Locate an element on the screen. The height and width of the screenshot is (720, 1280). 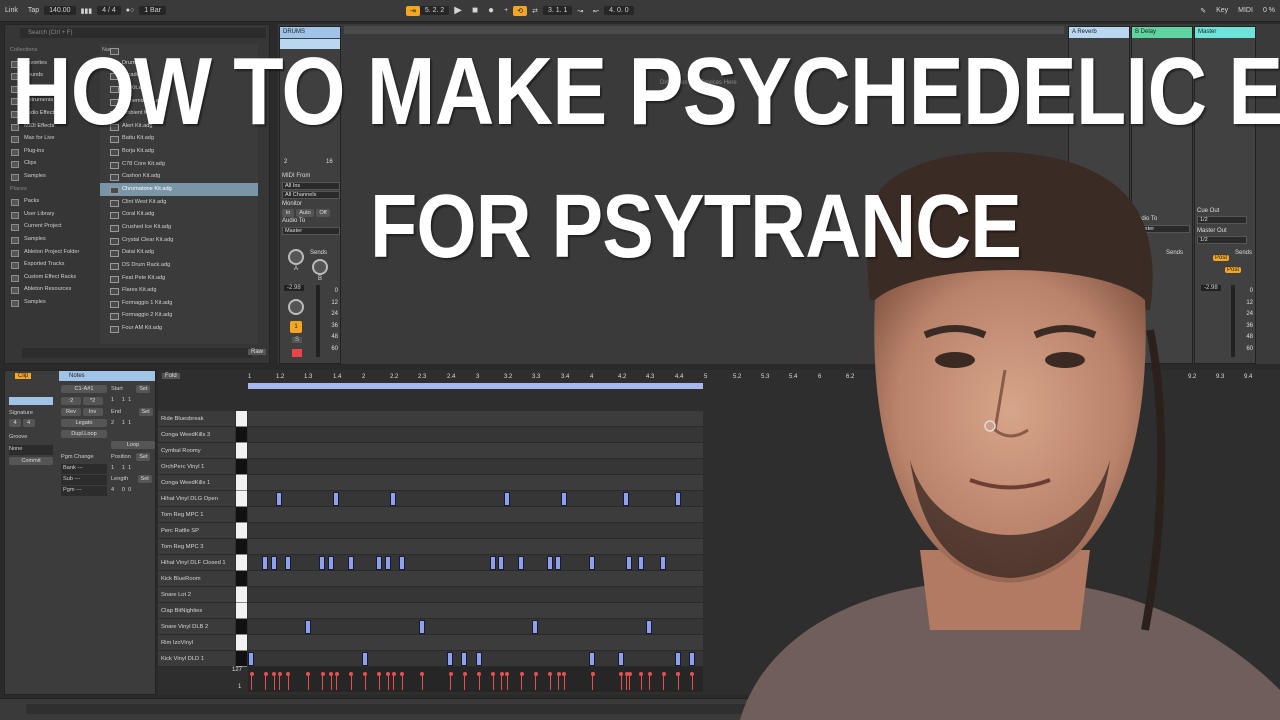
lane-name: Conga WeedKills 3 is located at coordinates (196, 435).